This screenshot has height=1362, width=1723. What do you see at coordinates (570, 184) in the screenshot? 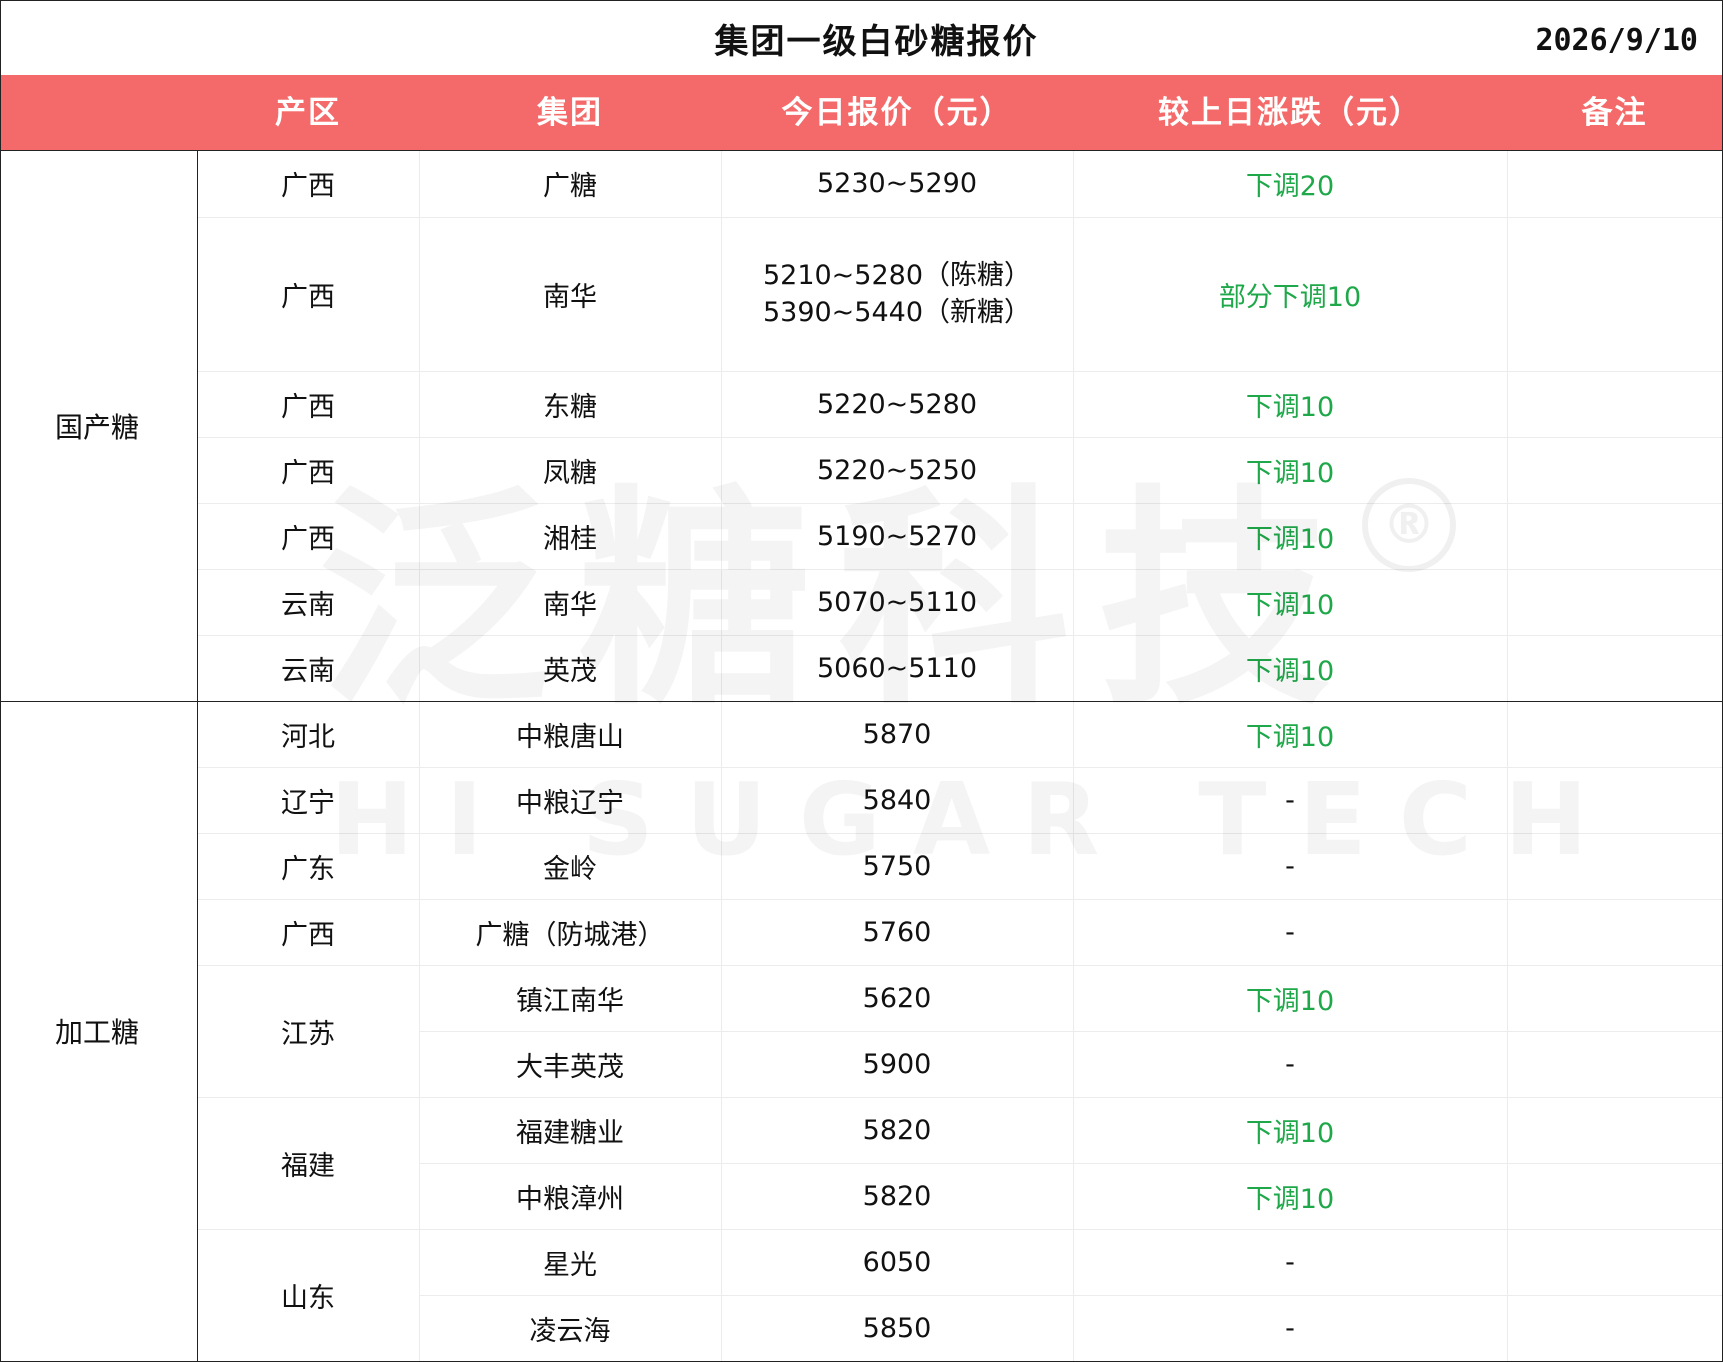
I see `cell-group: 广糖` at bounding box center [570, 184].